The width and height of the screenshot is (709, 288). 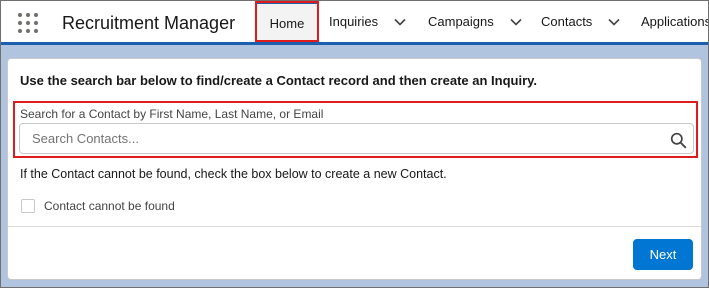 I want to click on tab-home: Home, so click(x=287, y=21).